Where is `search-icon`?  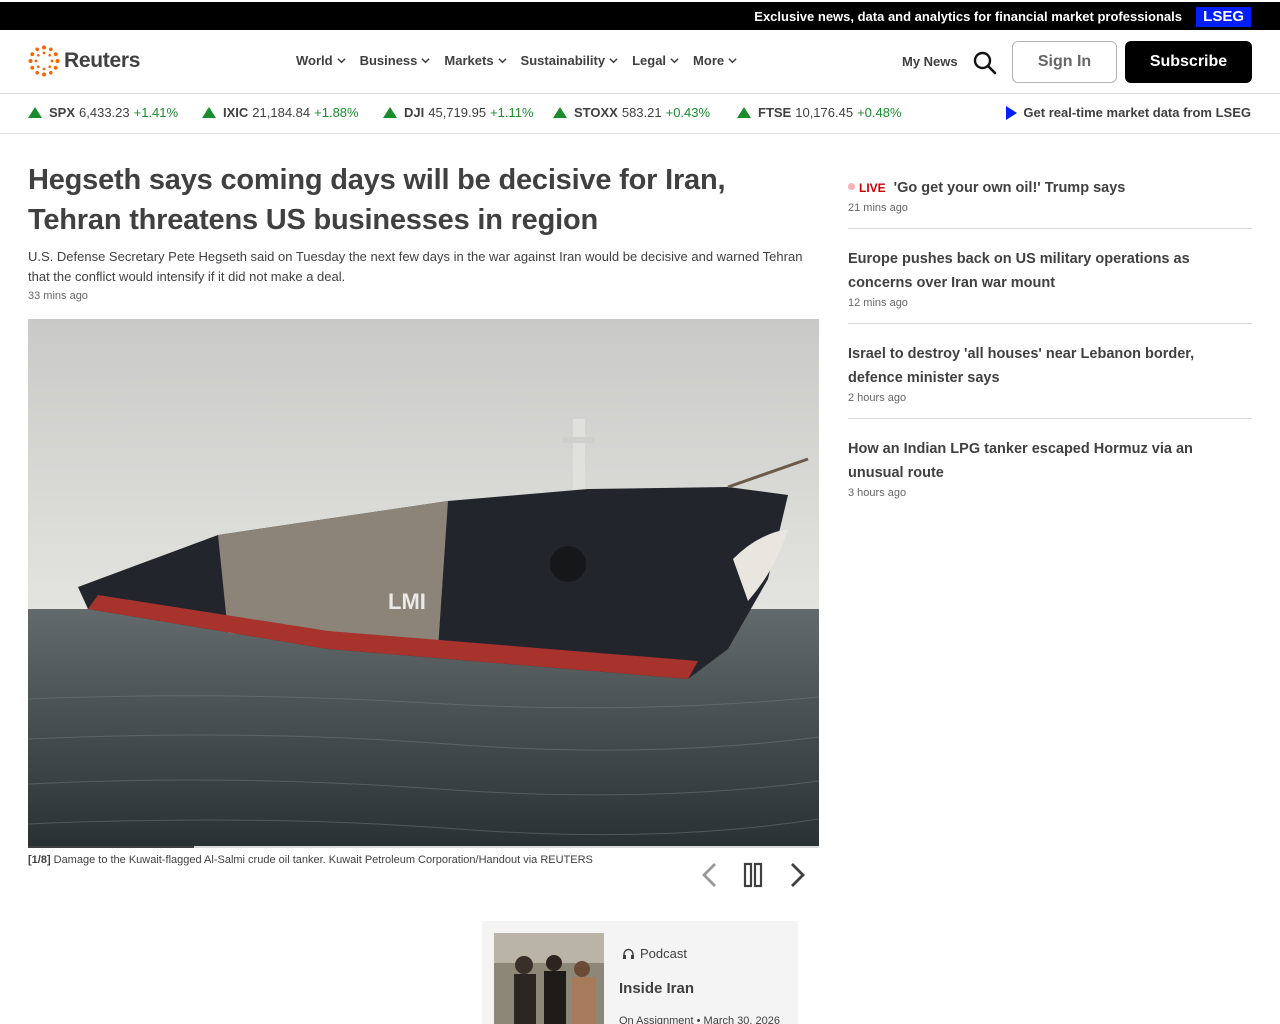 search-icon is located at coordinates (985, 63).